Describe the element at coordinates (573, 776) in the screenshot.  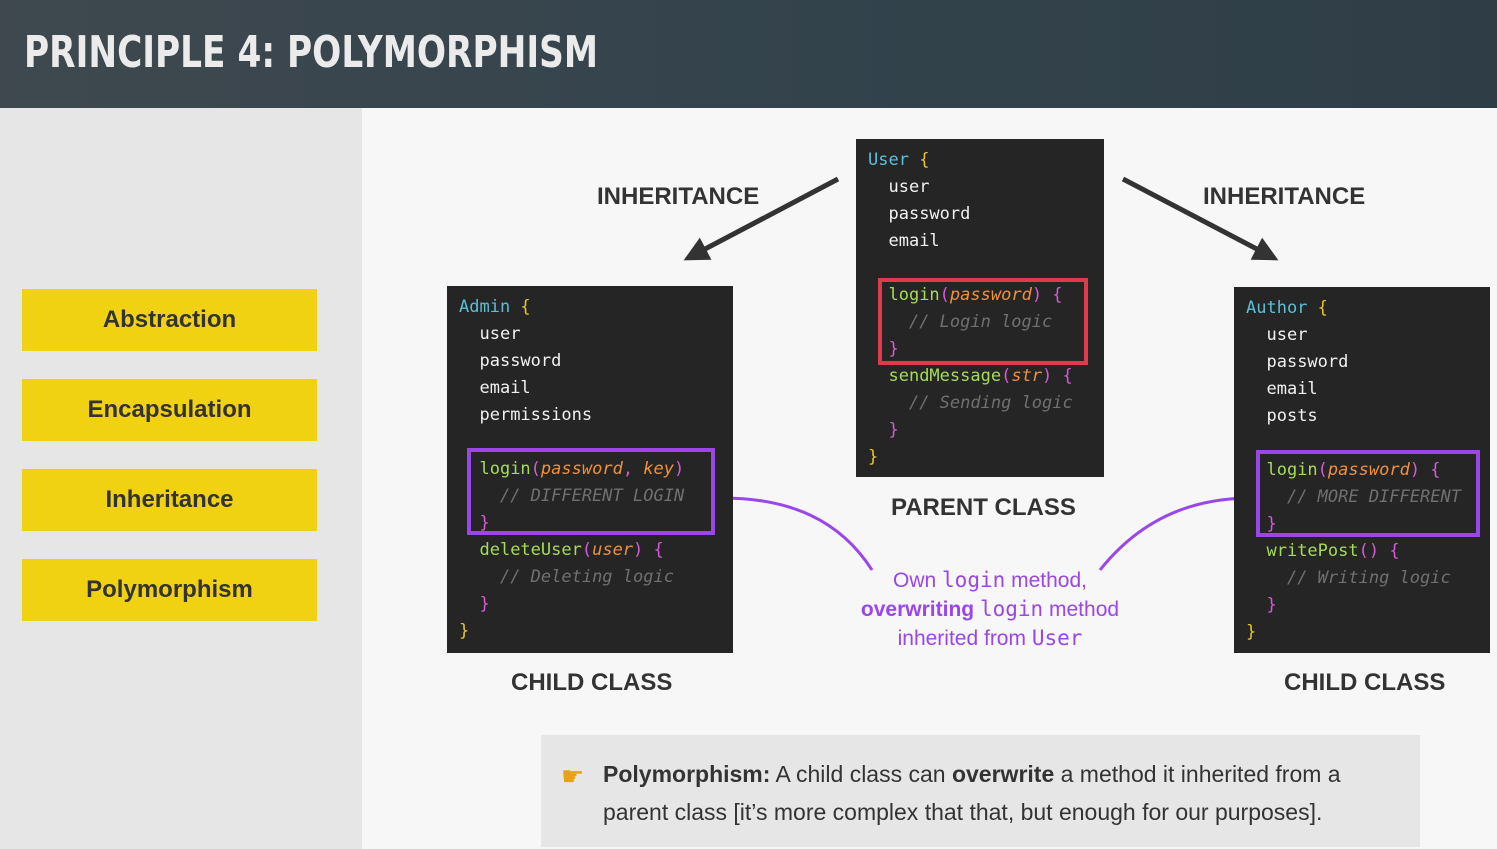
I see `pointing-hand-icon: ☛` at that location.